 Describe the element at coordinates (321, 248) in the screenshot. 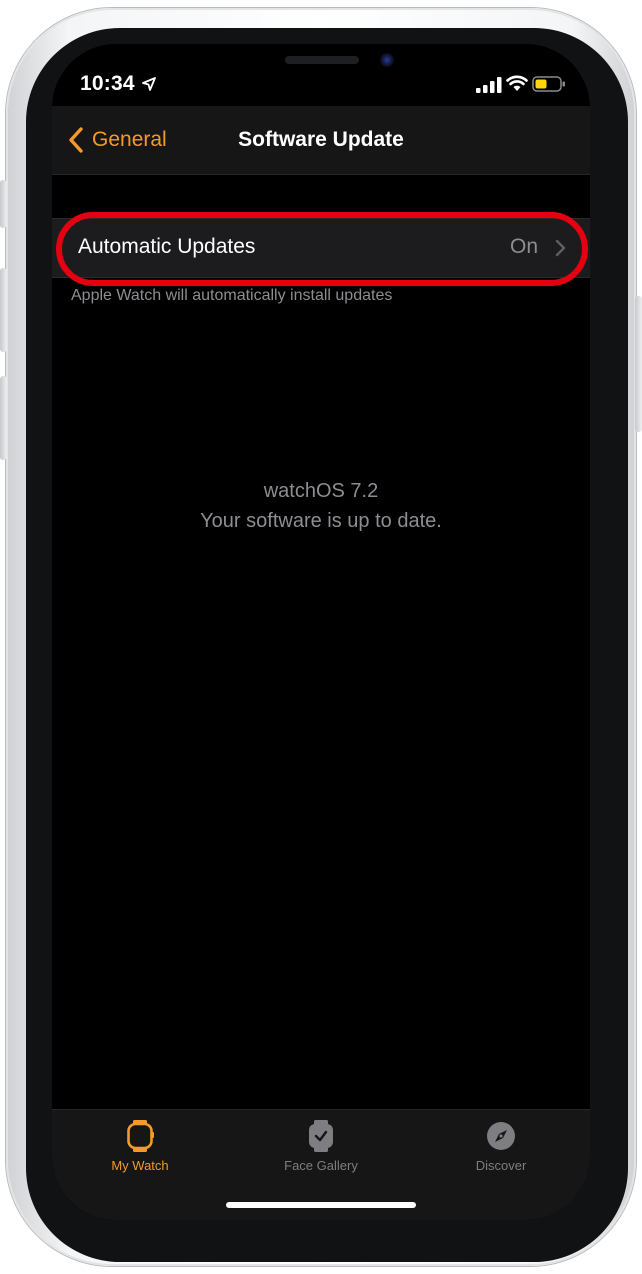

I see `automatic-updates-row: Automatic Updates On` at that location.